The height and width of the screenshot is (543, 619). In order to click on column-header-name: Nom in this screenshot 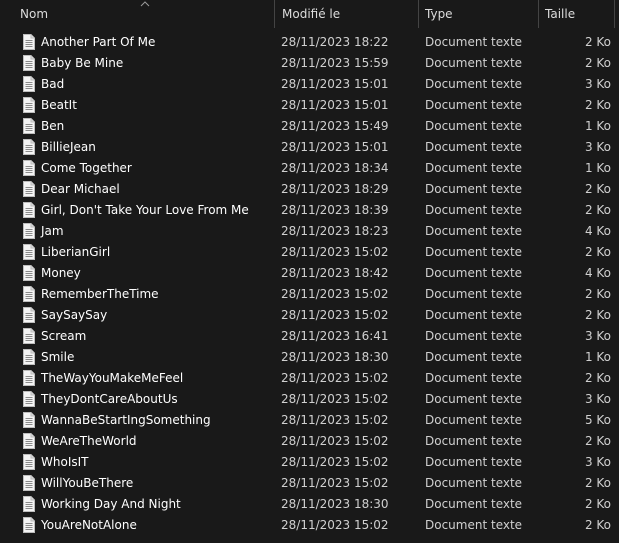, I will do `click(34, 14)`.